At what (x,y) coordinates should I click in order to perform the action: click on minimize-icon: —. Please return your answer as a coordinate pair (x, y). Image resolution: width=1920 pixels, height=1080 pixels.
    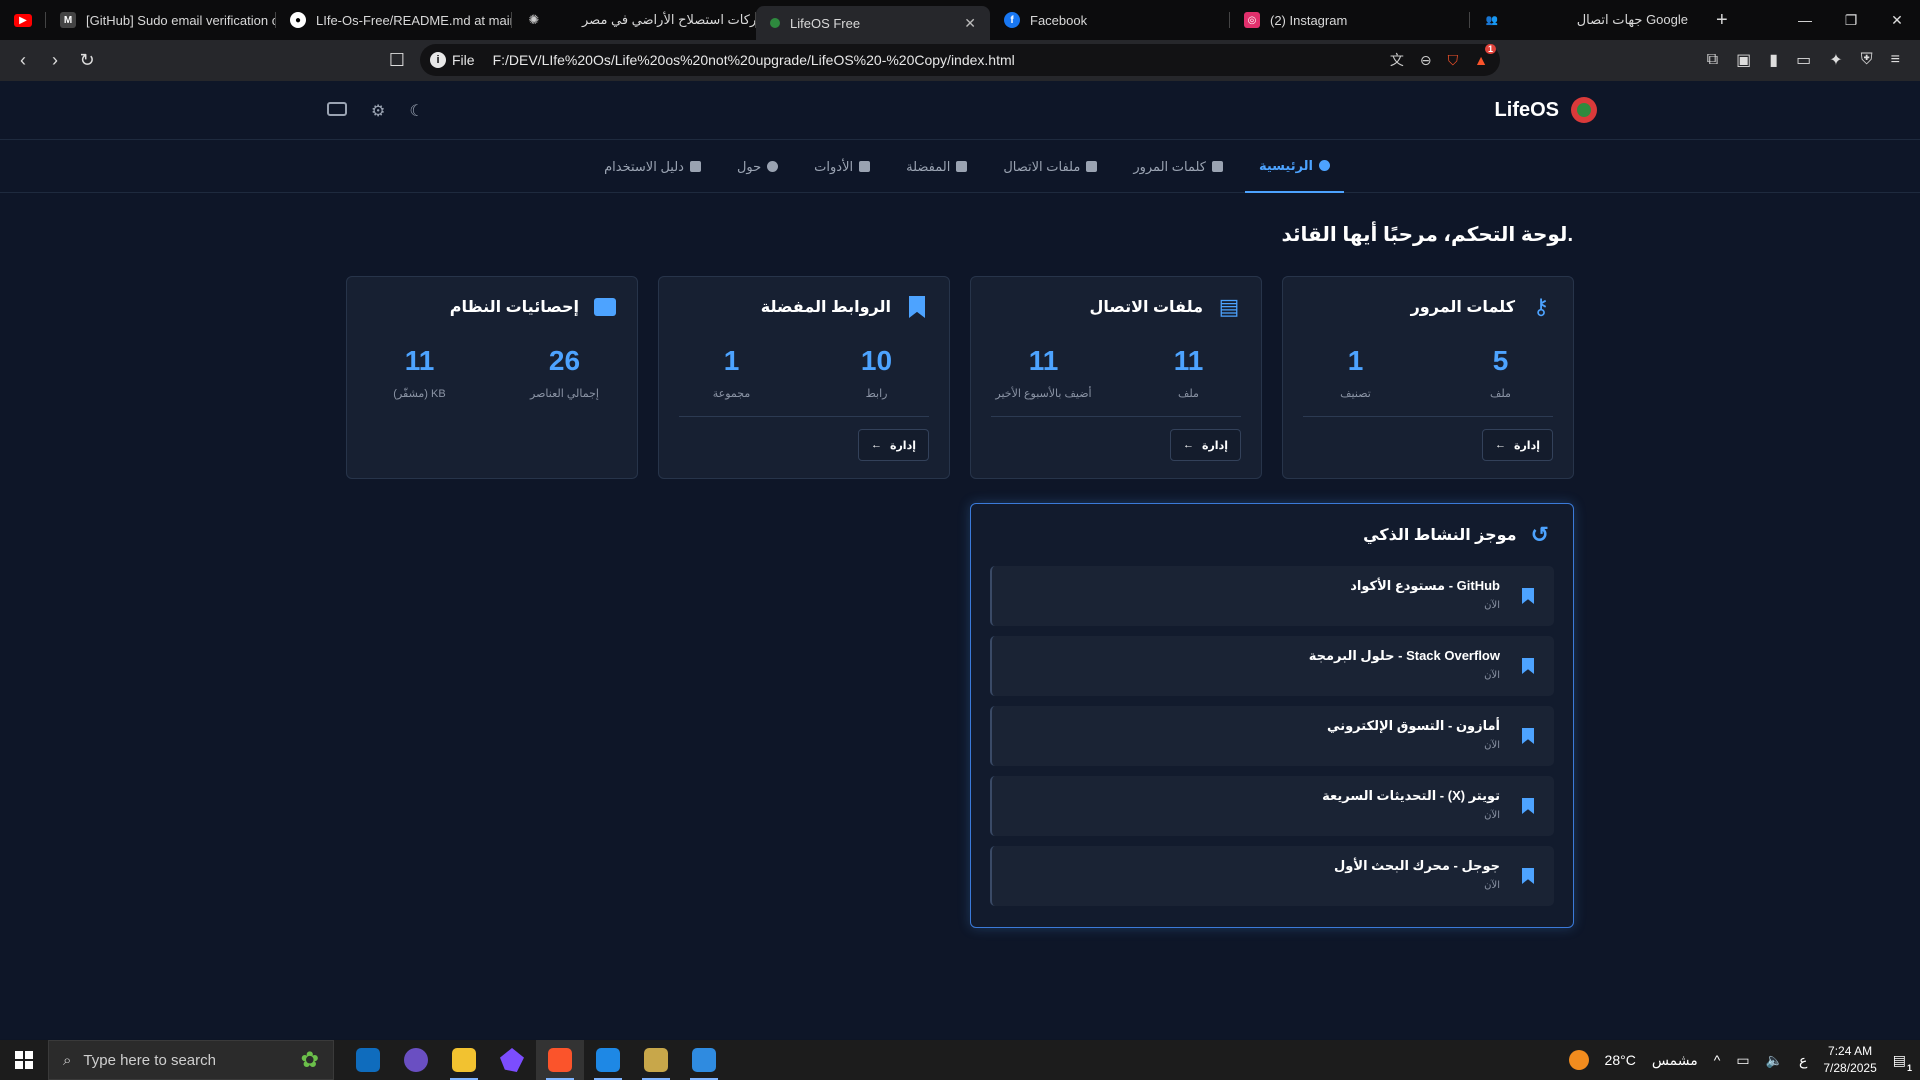
    Looking at the image, I should click on (1805, 20).